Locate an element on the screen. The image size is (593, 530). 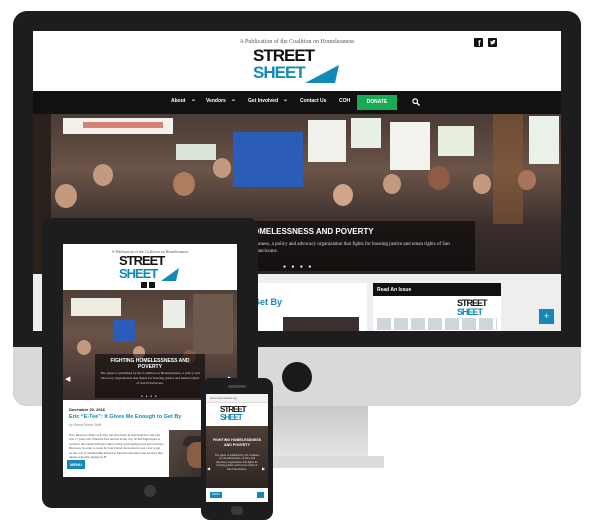
tablet-post-author: by Street Sheet Staff is located at coordinates (85, 425).